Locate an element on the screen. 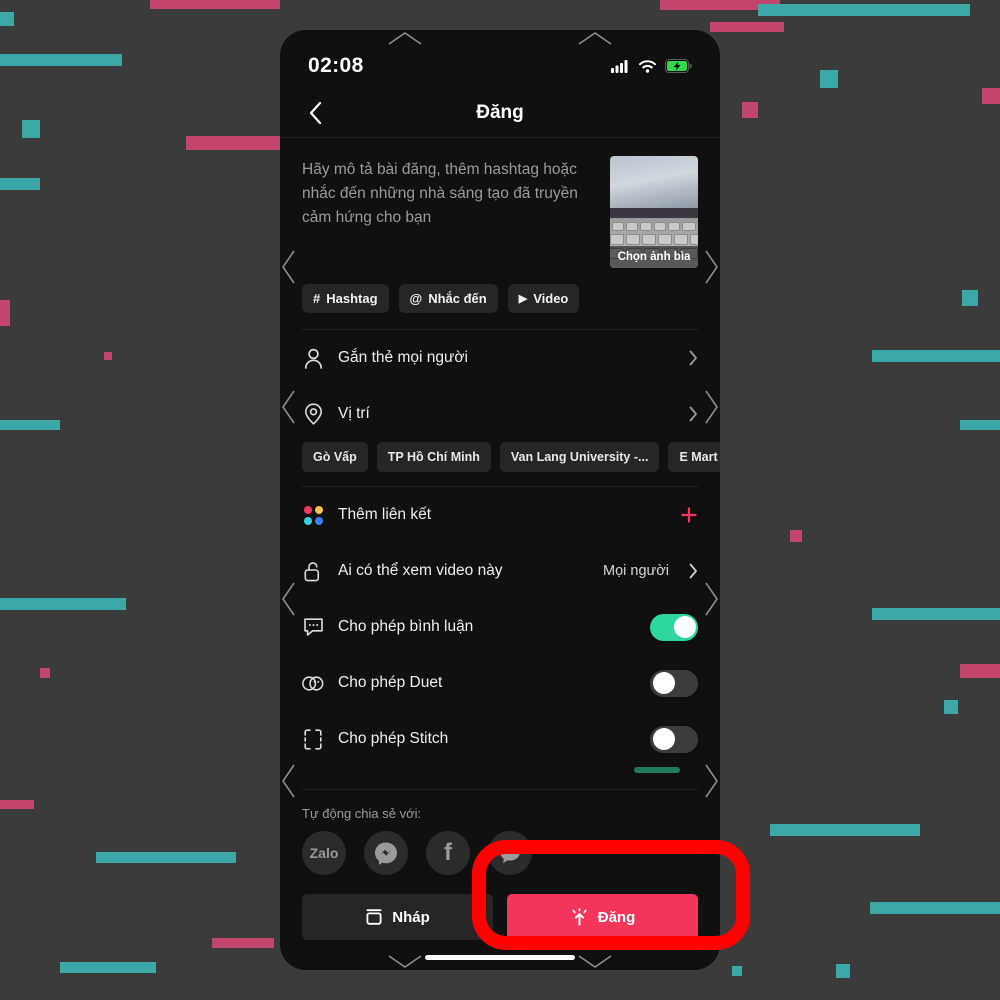 Image resolution: width=1000 pixels, height=1000 pixels. row-allow-comments-label: Cho phép bình luận is located at coordinates (406, 626).